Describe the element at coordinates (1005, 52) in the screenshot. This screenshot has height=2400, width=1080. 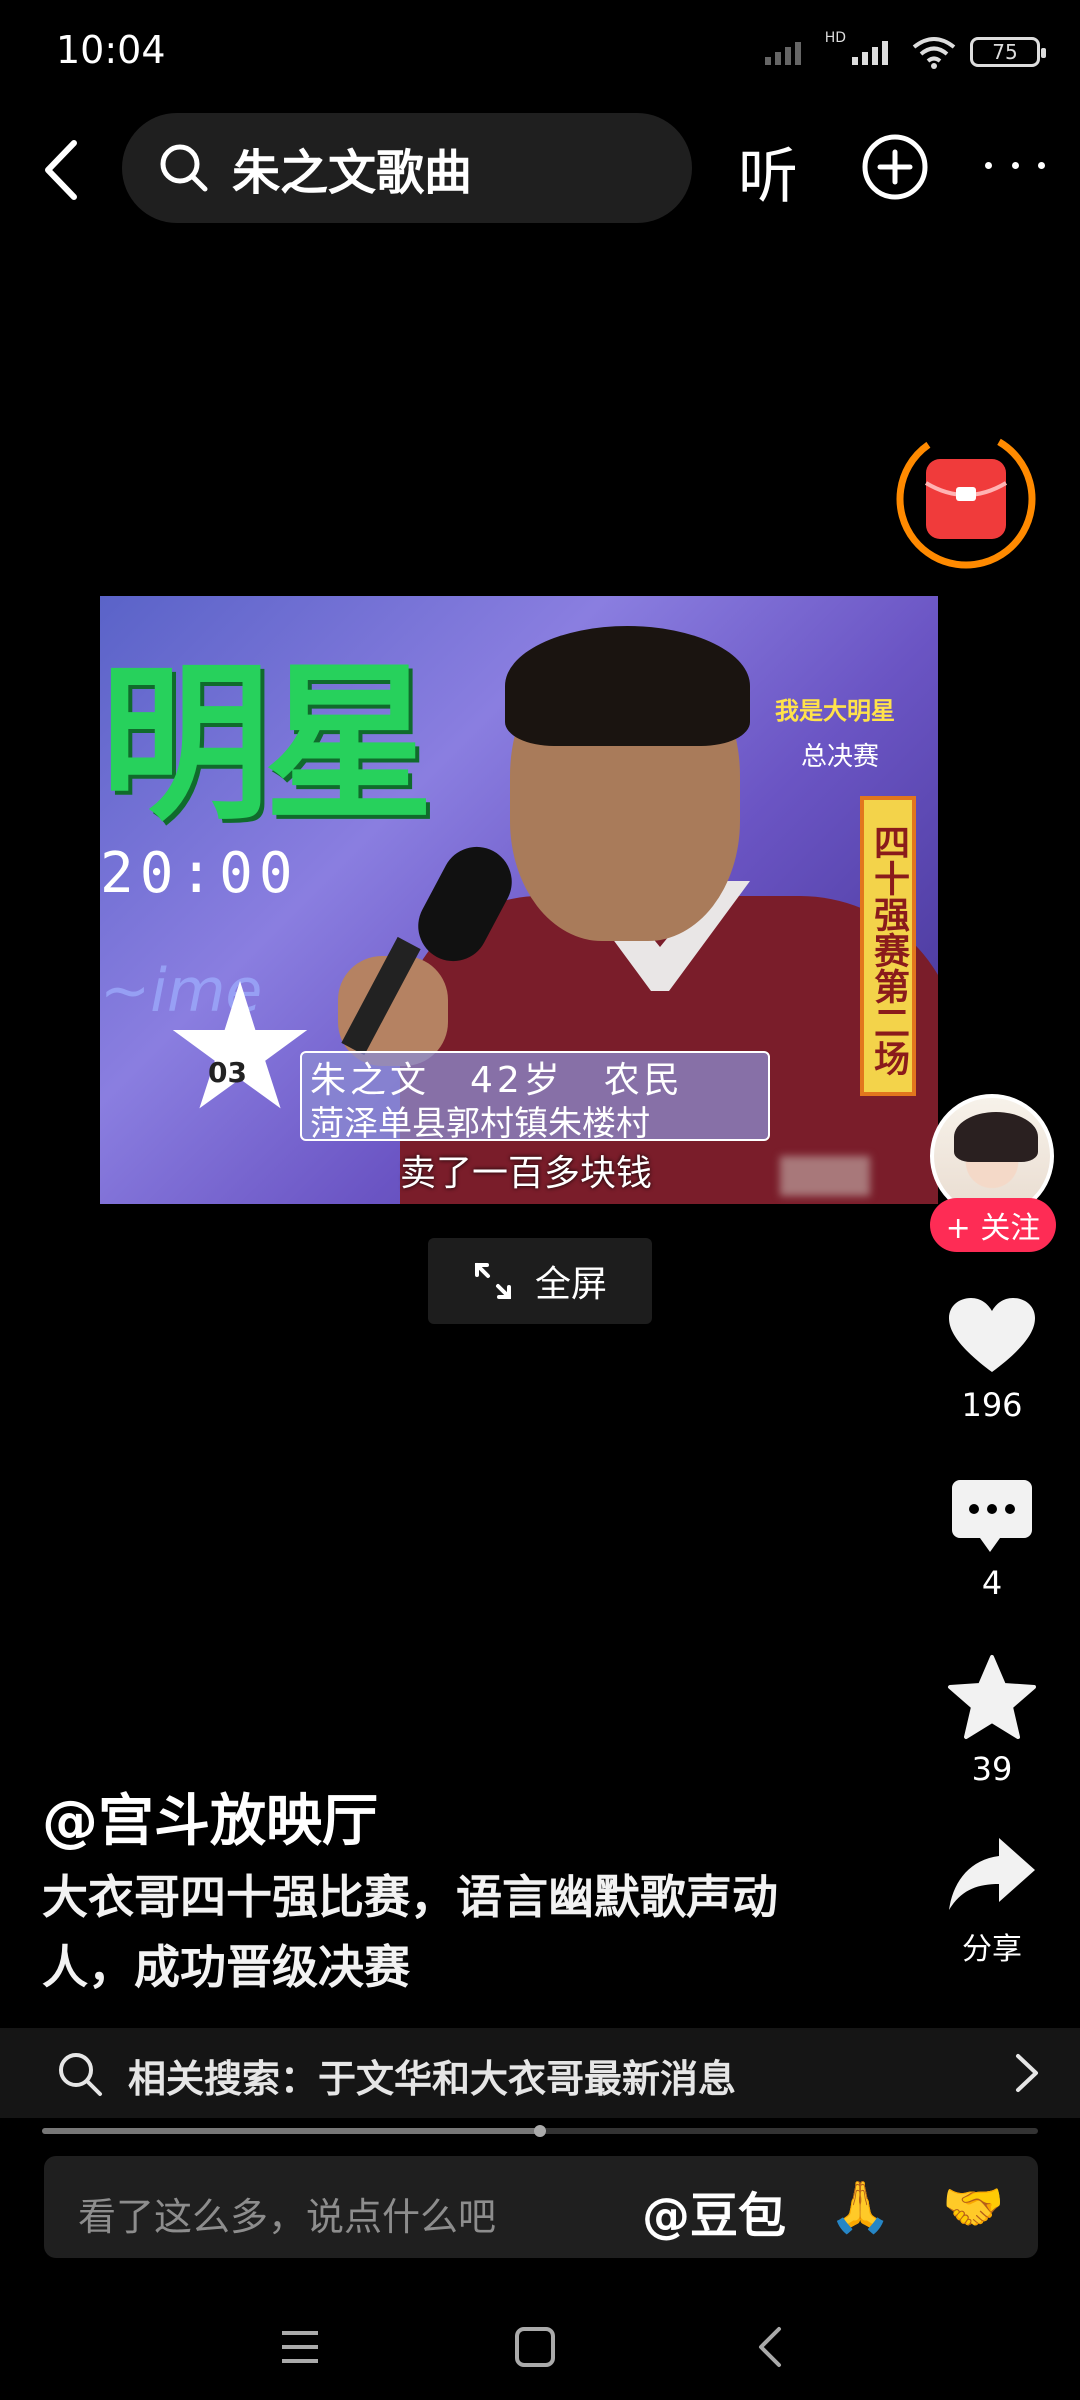
I see `battery-level: 75` at that location.